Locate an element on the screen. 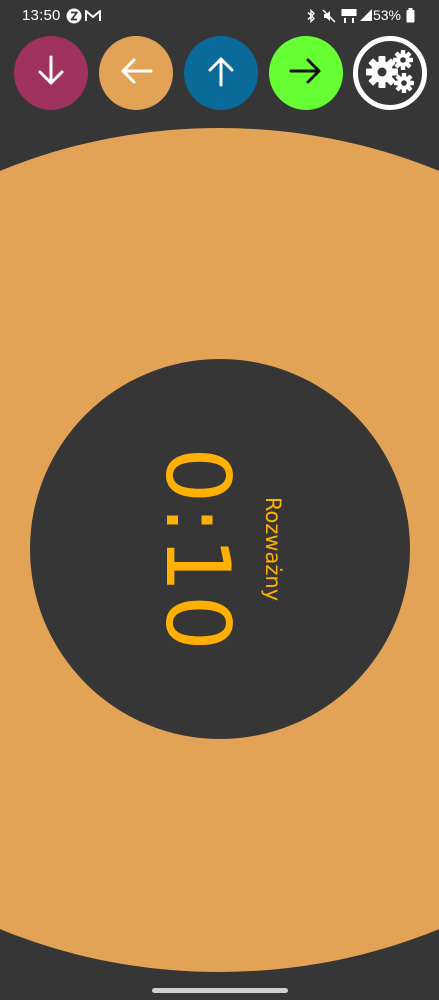 The width and height of the screenshot is (439, 1000). gears-icon is located at coordinates (390, 73).